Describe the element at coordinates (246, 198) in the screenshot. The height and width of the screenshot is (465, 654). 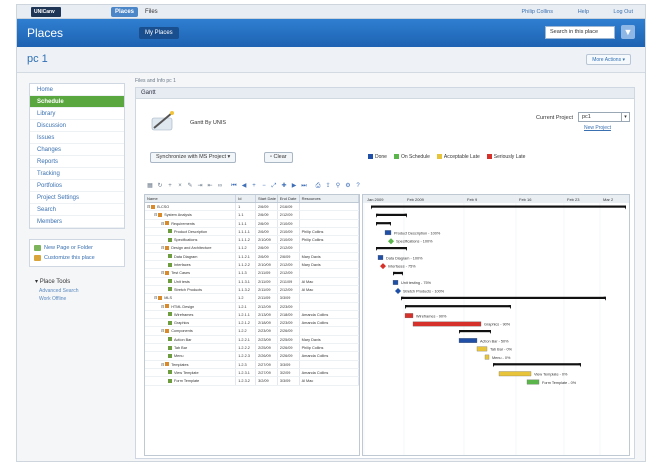
I see `col-id: Id` at that location.